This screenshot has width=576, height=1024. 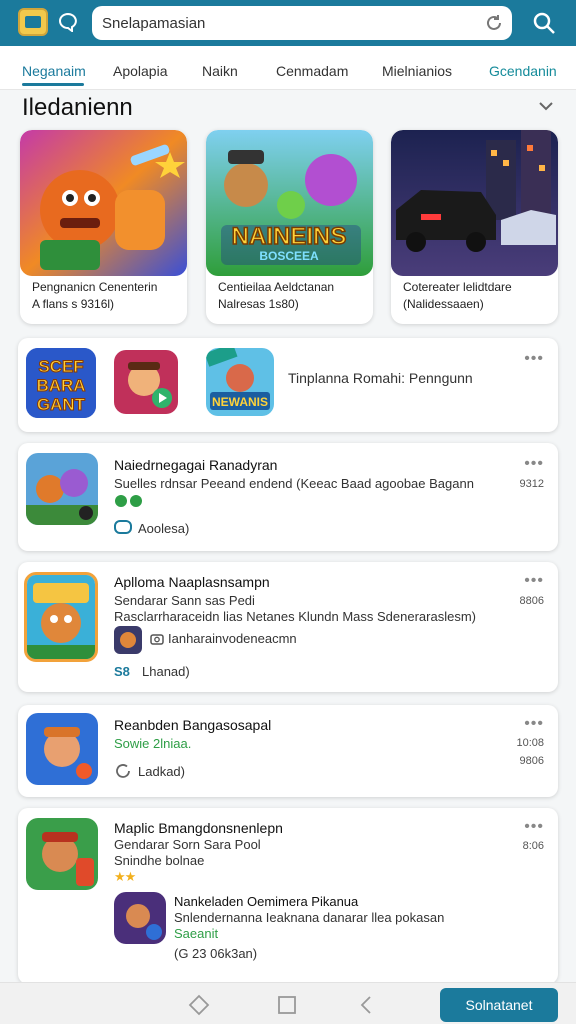 What do you see at coordinates (457, 287) in the screenshot?
I see `featured-title: Cotereater lelidtdare` at bounding box center [457, 287].